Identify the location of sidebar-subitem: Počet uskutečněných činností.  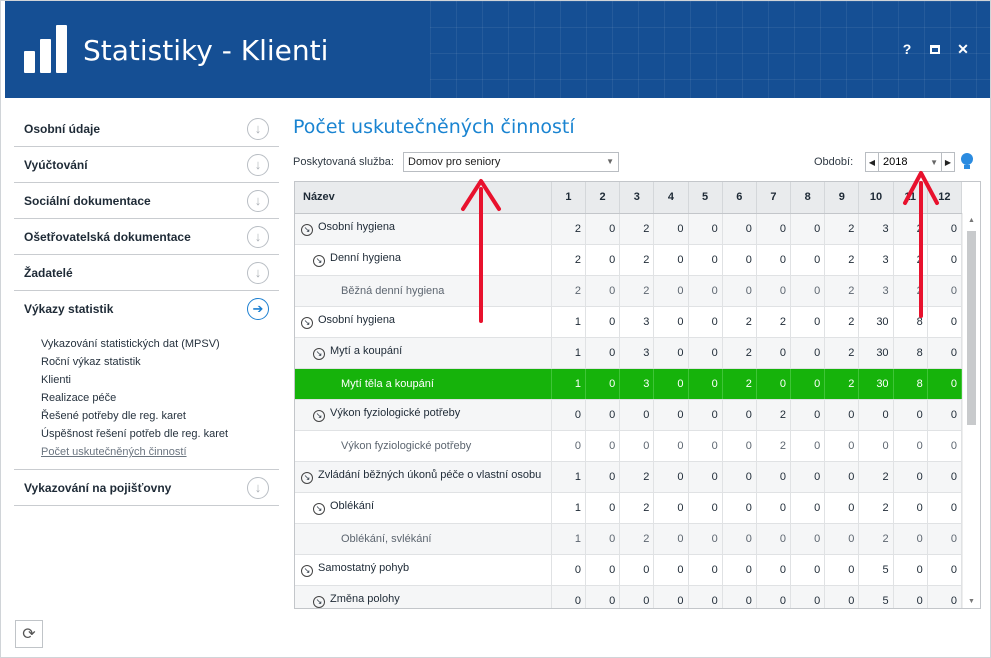
(160, 452).